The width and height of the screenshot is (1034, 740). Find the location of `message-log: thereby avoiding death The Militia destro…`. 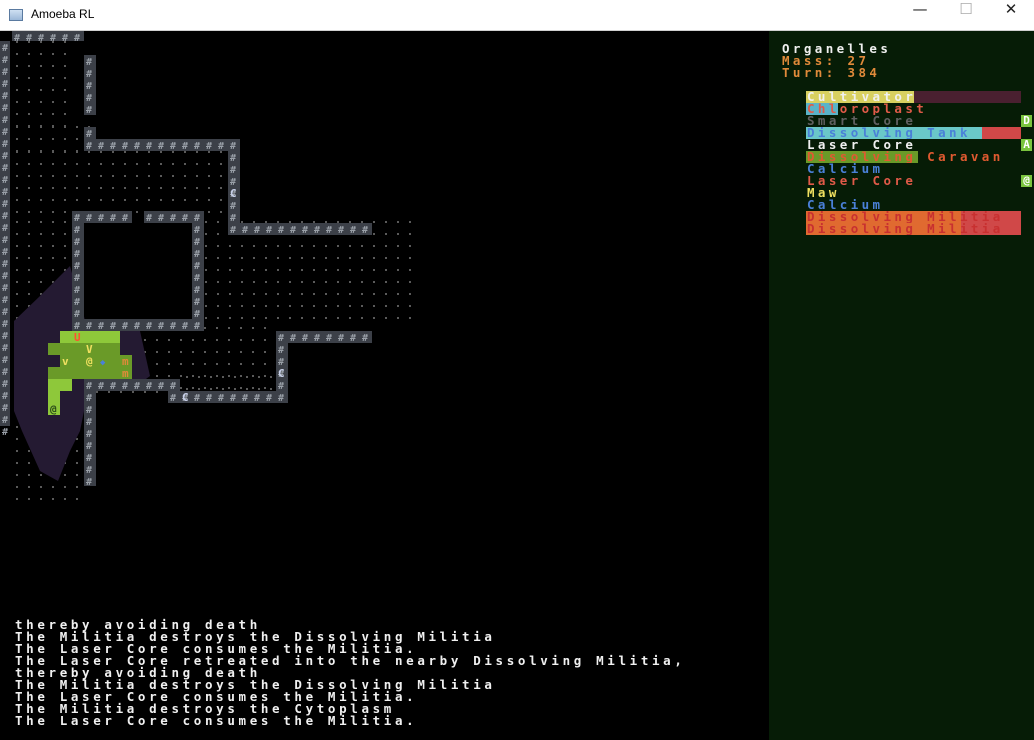

message-log: thereby avoiding death The Militia destro… is located at coordinates (350, 672).